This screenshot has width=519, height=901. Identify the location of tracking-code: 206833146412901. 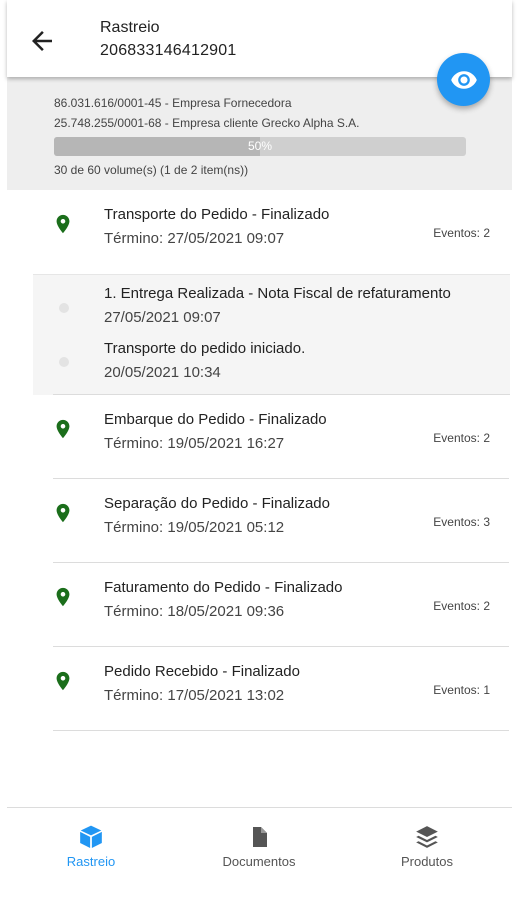
(168, 50).